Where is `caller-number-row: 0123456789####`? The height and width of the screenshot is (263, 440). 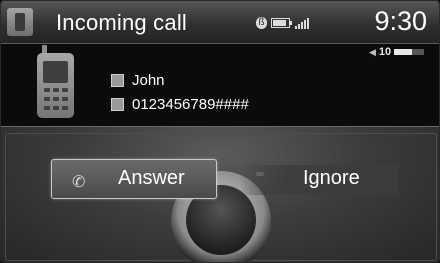 caller-number-row: 0123456789#### is located at coordinates (180, 104).